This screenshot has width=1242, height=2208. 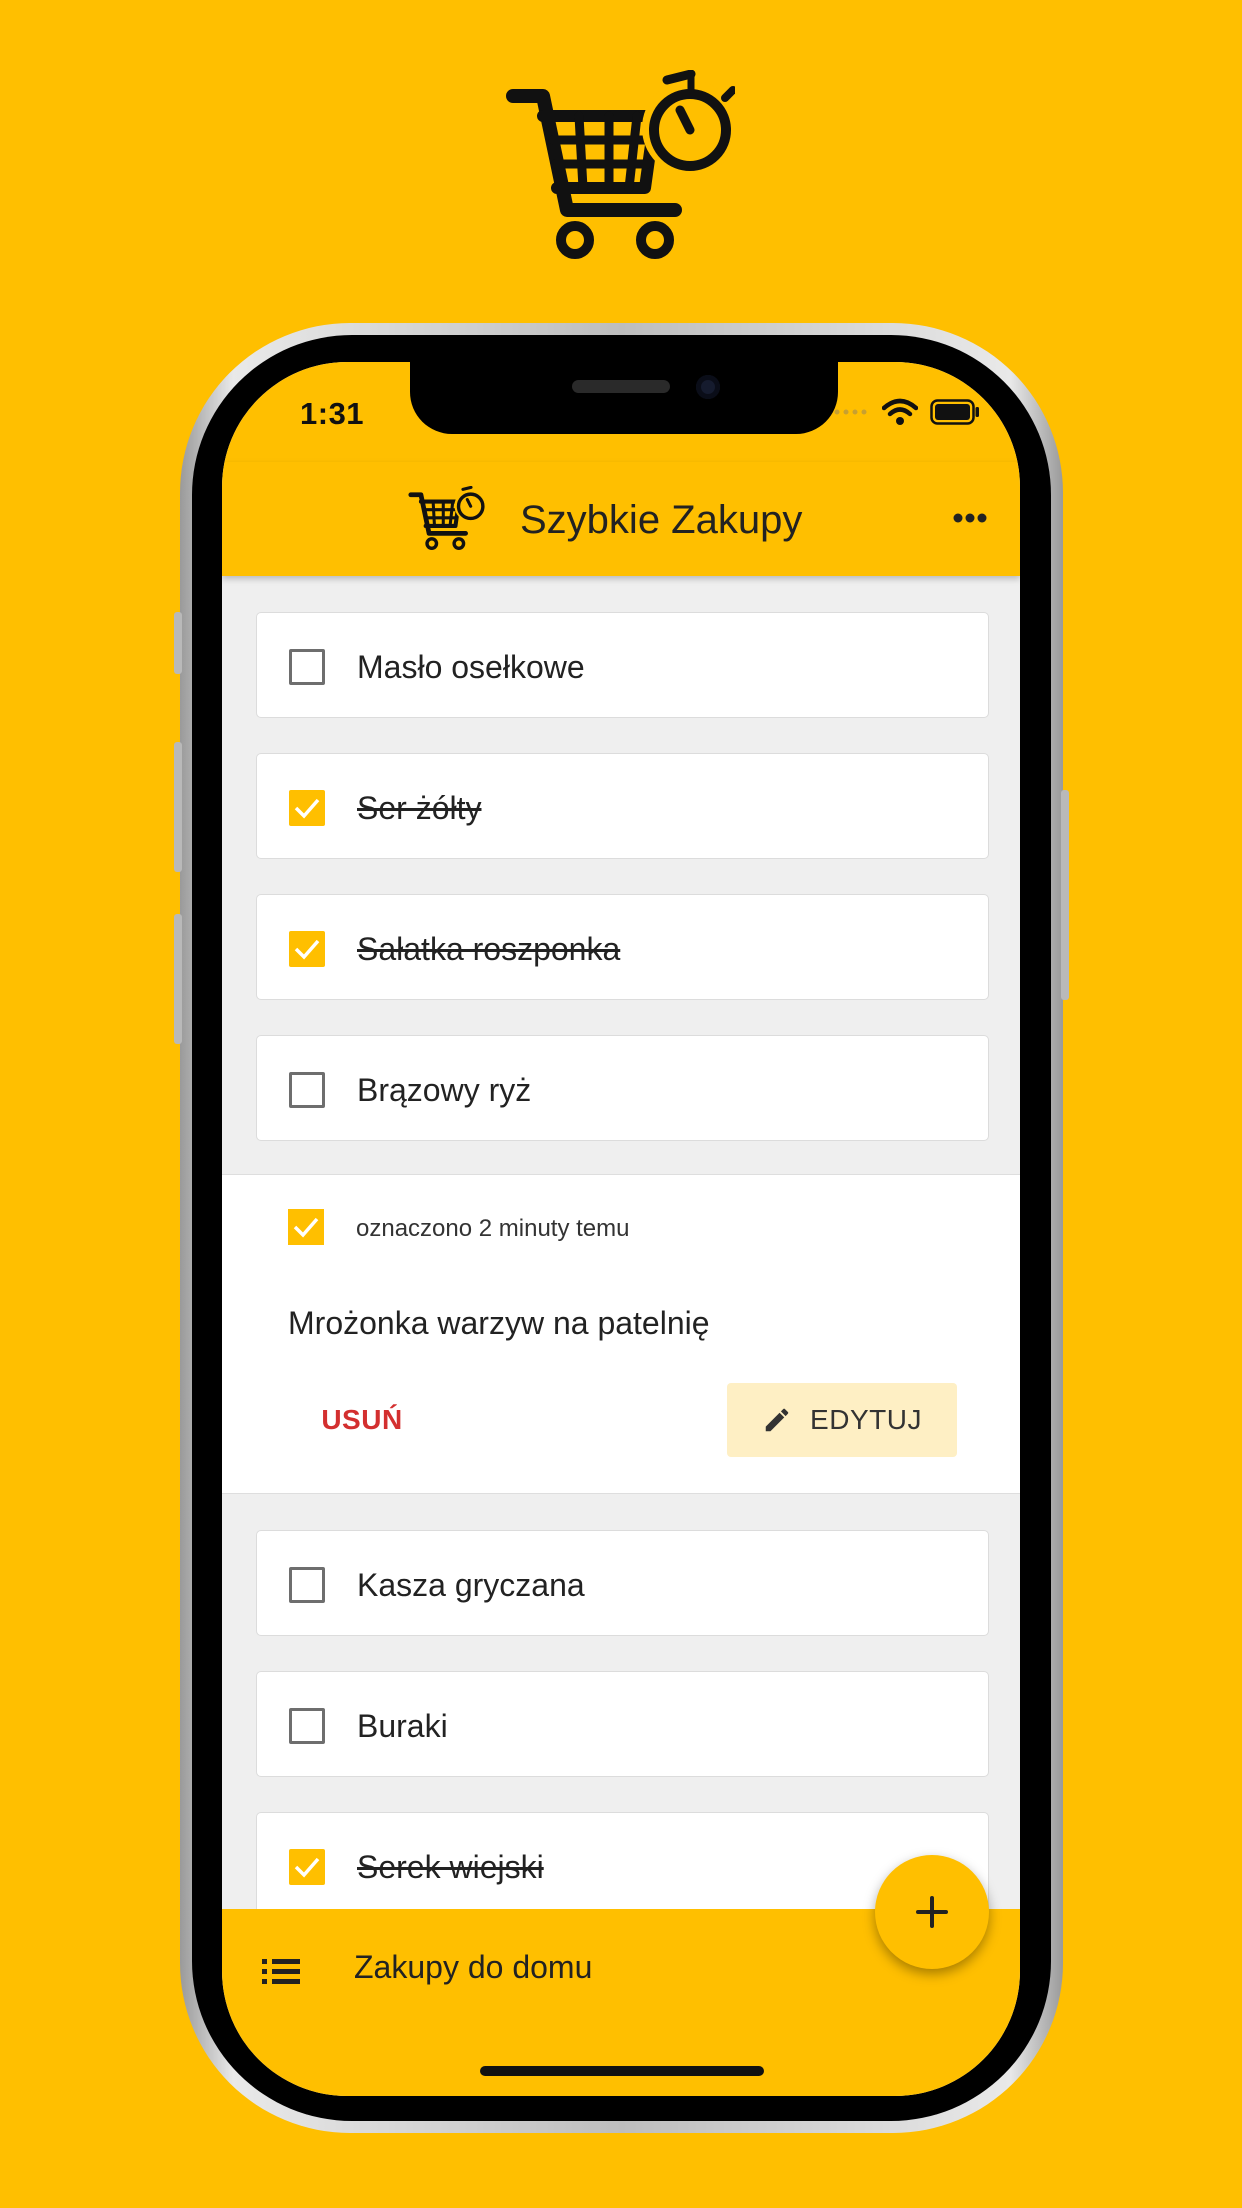 What do you see at coordinates (622, 1088) in the screenshot?
I see `list-item: Brązowy ryż` at bounding box center [622, 1088].